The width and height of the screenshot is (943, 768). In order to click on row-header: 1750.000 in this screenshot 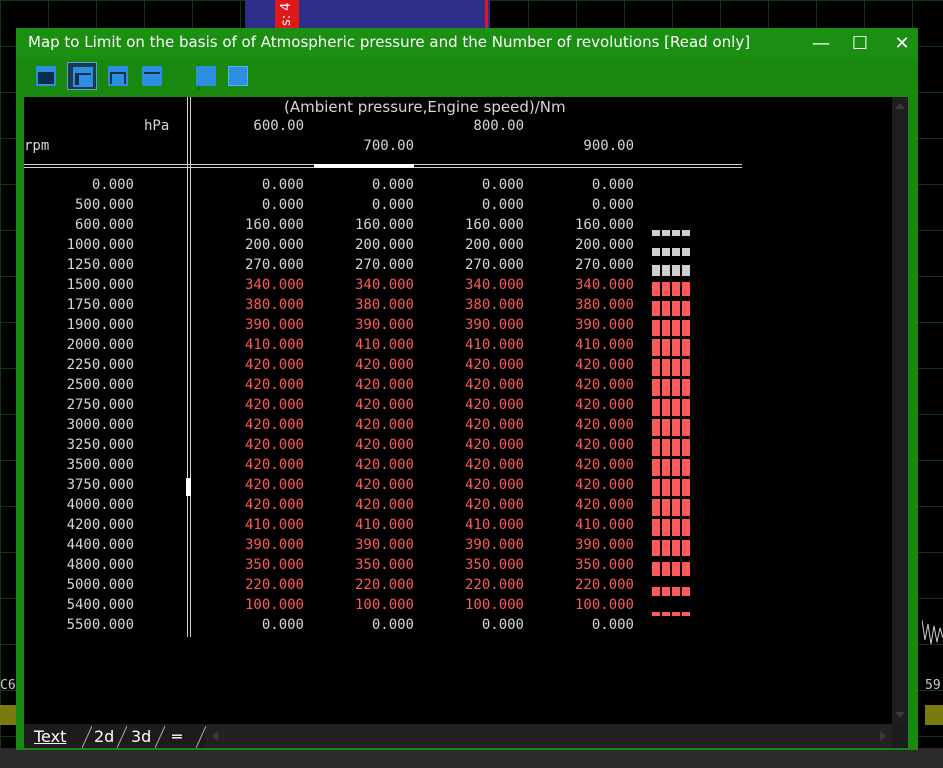, I will do `click(79, 305)`.